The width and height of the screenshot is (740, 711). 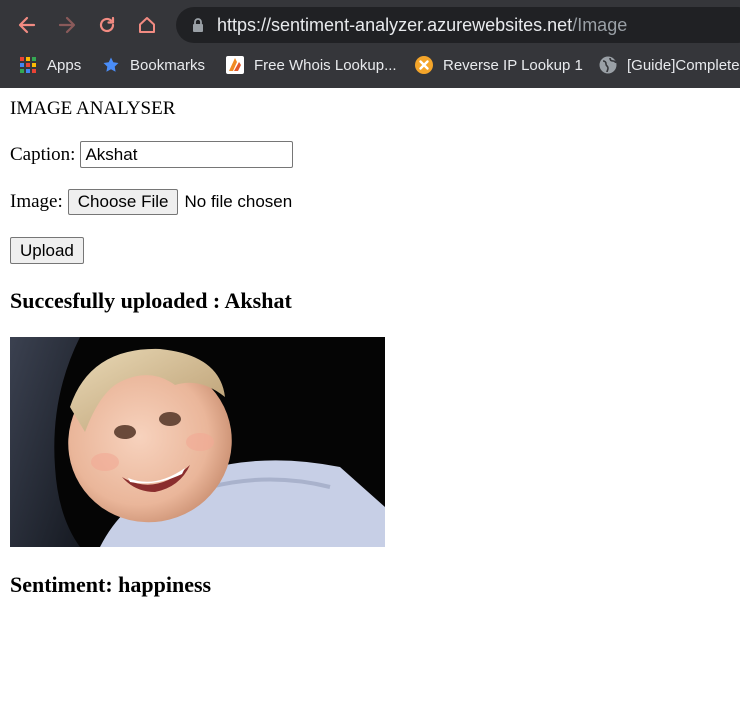 I want to click on bookmark-bookmarks: Bookmarks, so click(x=153, y=65).